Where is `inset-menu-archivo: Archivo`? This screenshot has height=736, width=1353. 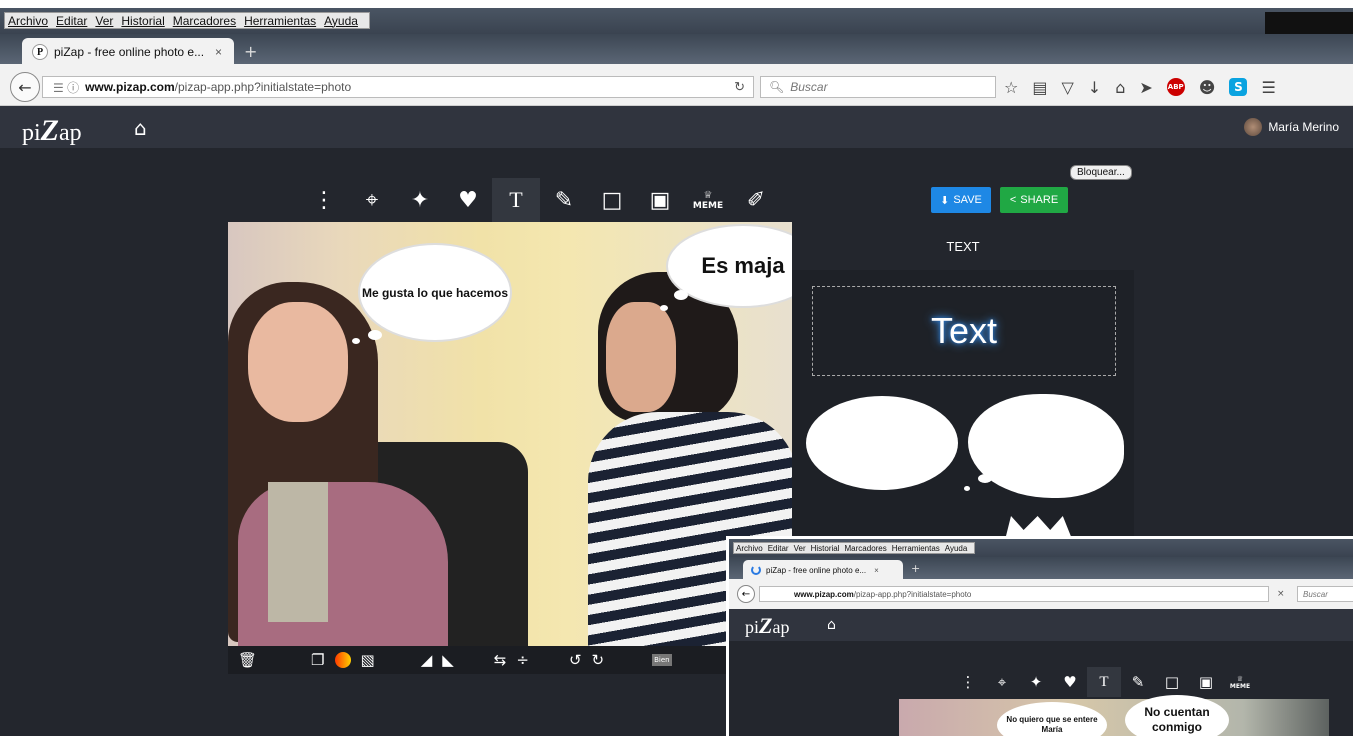 inset-menu-archivo: Archivo is located at coordinates (749, 548).